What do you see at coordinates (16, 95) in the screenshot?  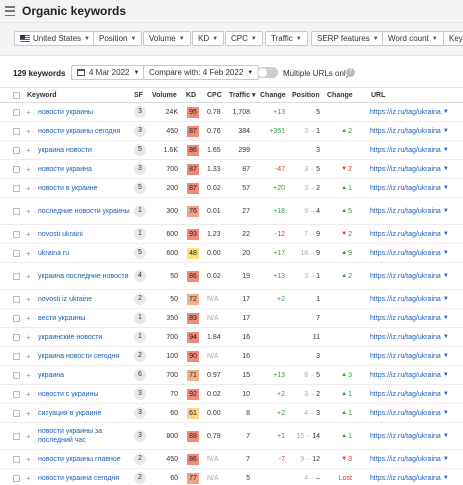 I see `select-all-checkbox` at bounding box center [16, 95].